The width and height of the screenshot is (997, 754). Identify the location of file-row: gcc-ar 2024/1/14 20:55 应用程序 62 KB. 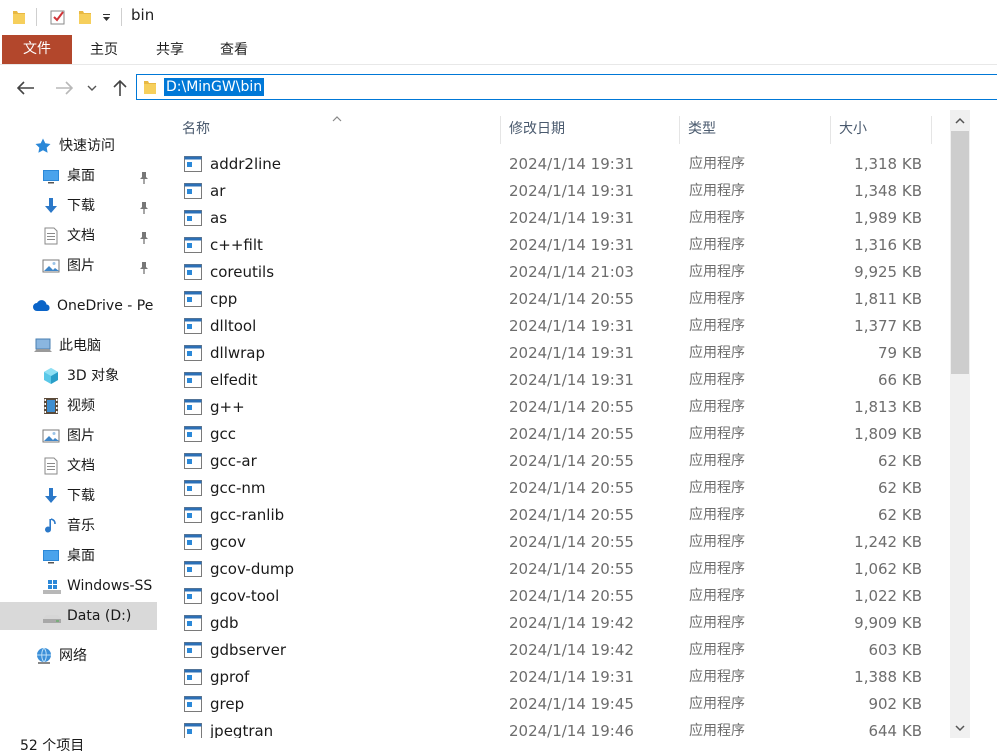
(561, 461).